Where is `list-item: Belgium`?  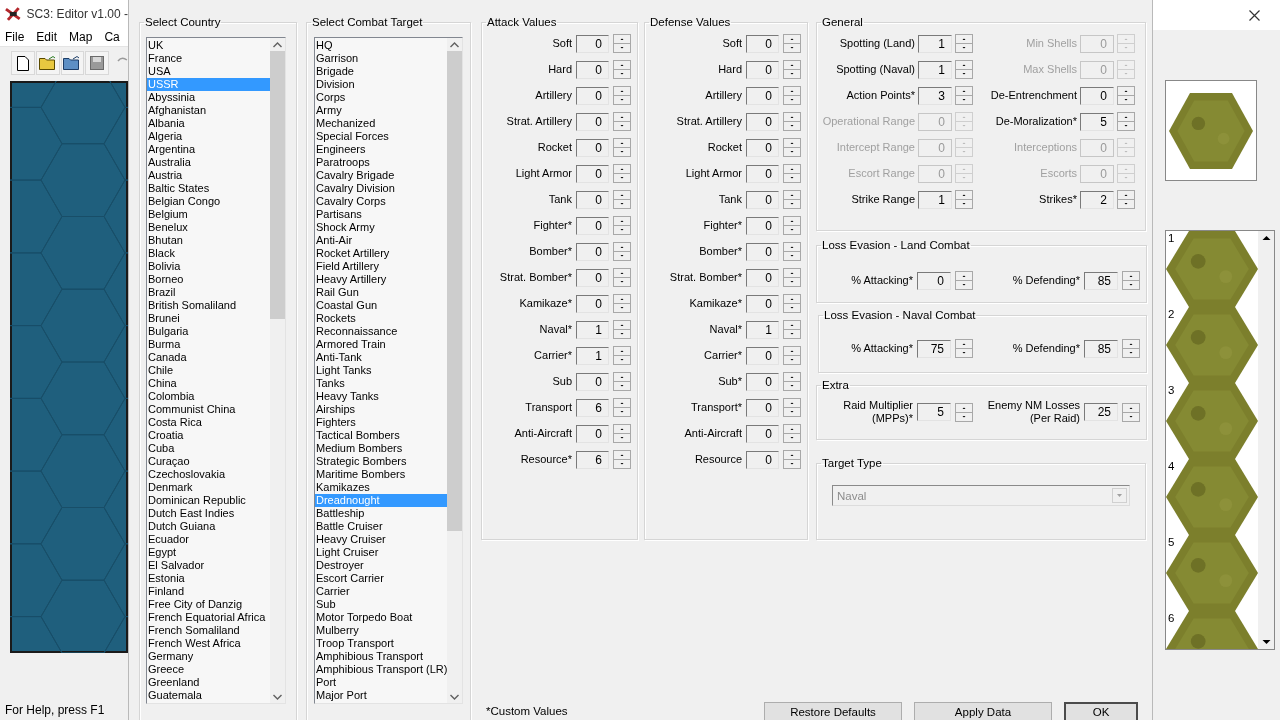 list-item: Belgium is located at coordinates (208, 214).